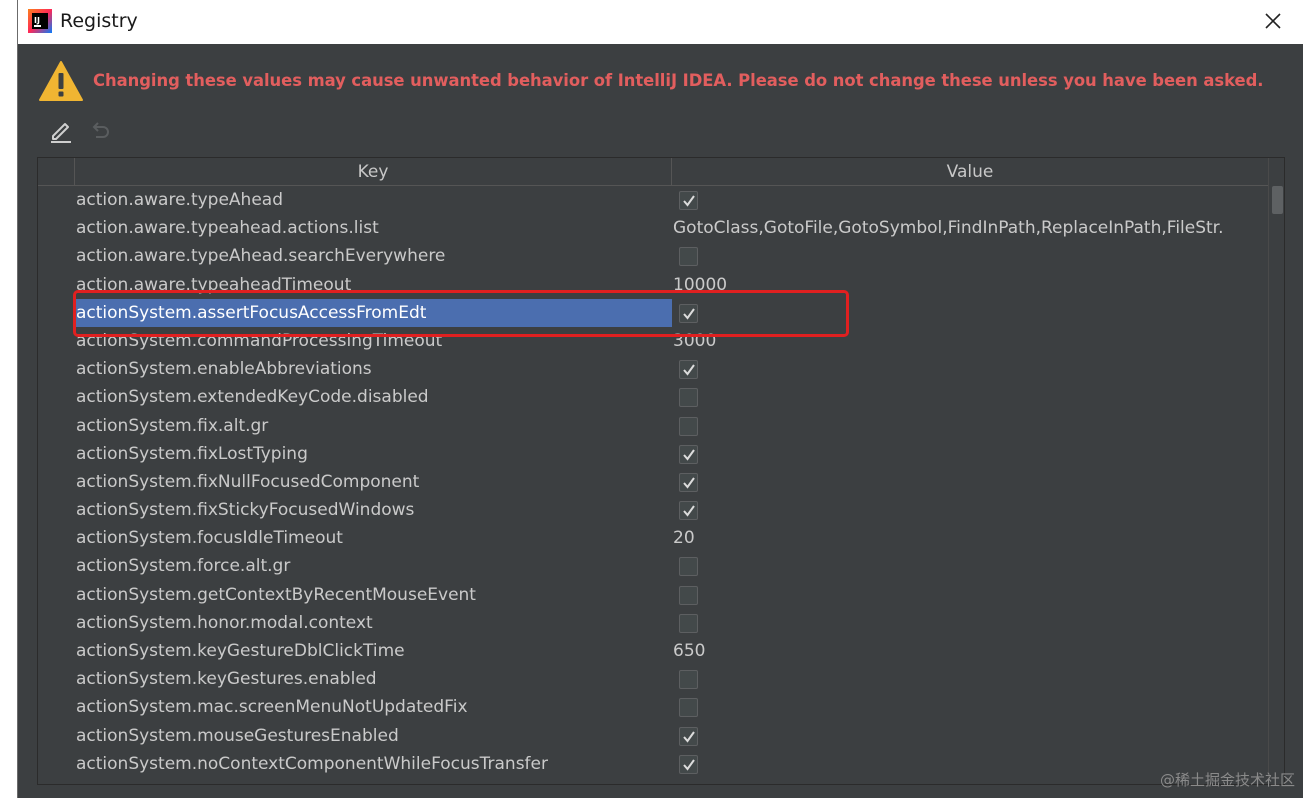  I want to click on registry-key-cell: actionSystem.fixStickyFocusedWindows, so click(373, 510).